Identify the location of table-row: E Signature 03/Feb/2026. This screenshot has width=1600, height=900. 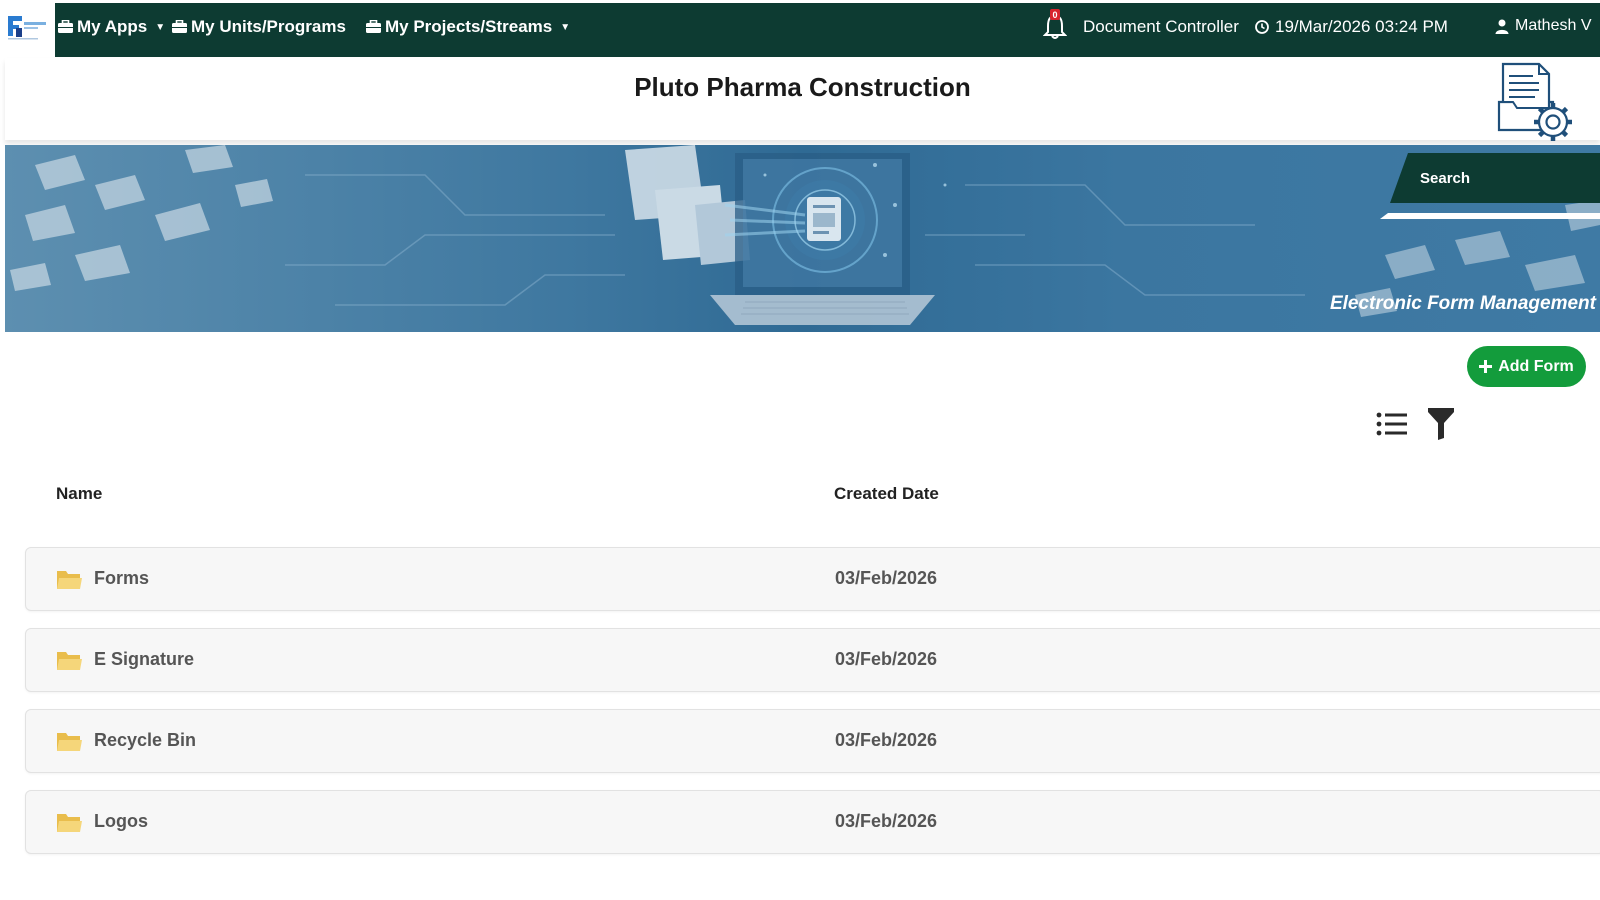
(812, 660).